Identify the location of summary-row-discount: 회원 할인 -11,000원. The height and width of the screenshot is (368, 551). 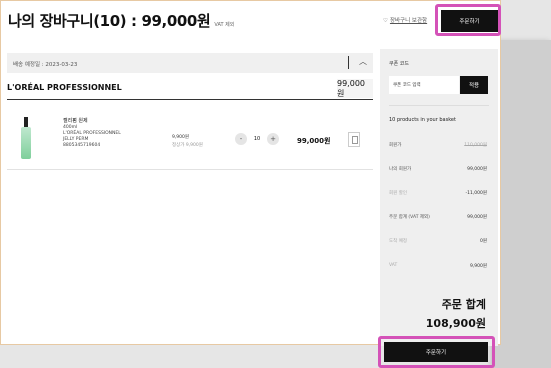
(438, 193).